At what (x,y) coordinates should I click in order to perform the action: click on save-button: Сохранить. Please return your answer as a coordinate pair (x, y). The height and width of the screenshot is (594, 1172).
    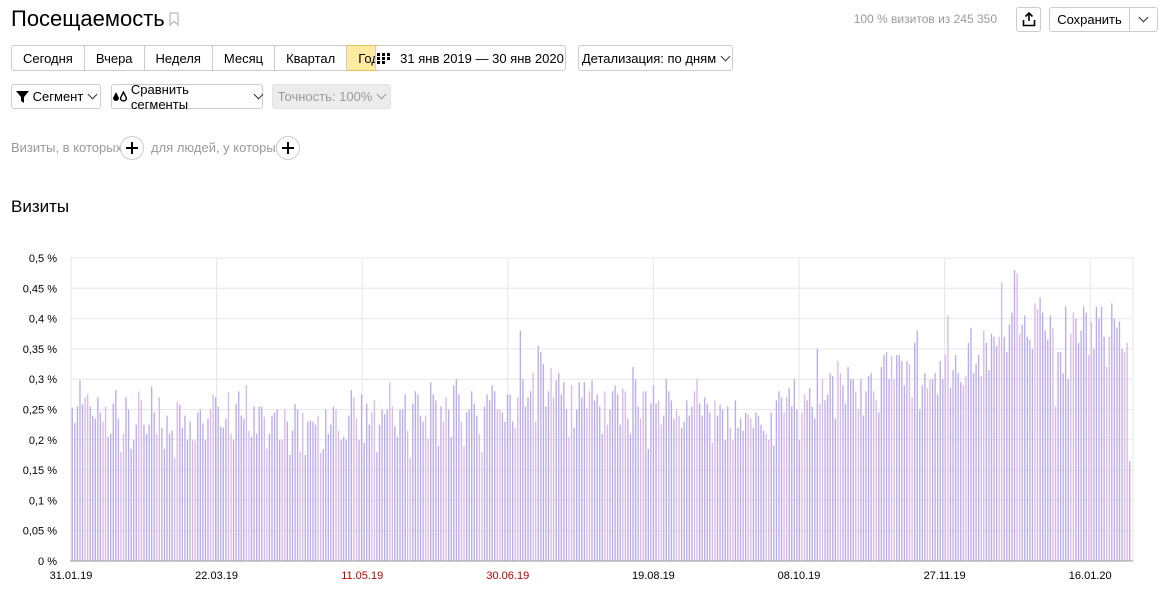
    Looking at the image, I should click on (1089, 19).